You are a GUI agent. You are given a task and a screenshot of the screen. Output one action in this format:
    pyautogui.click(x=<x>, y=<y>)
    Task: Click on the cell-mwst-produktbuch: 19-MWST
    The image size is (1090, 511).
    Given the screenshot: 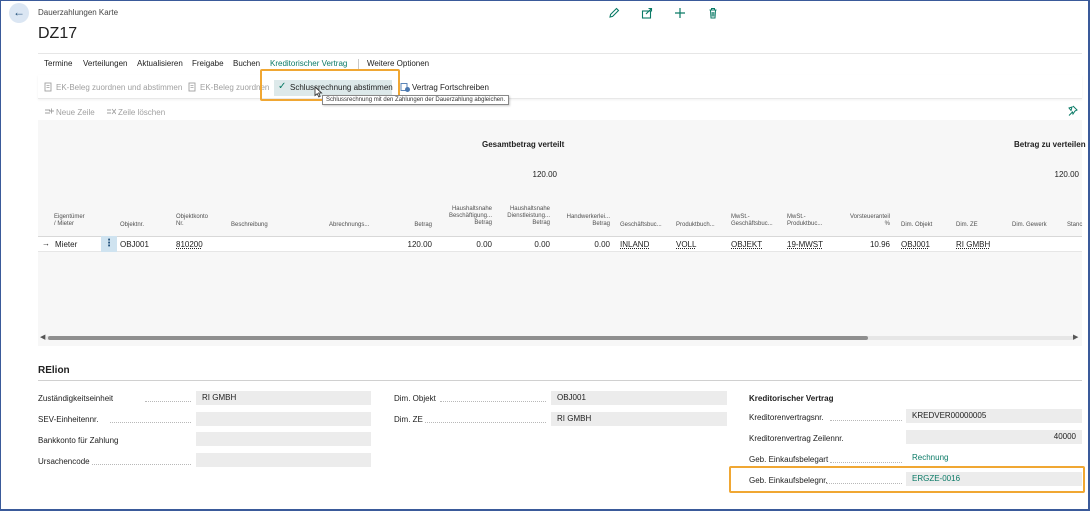 What is the action you would take?
    pyautogui.click(x=805, y=244)
    